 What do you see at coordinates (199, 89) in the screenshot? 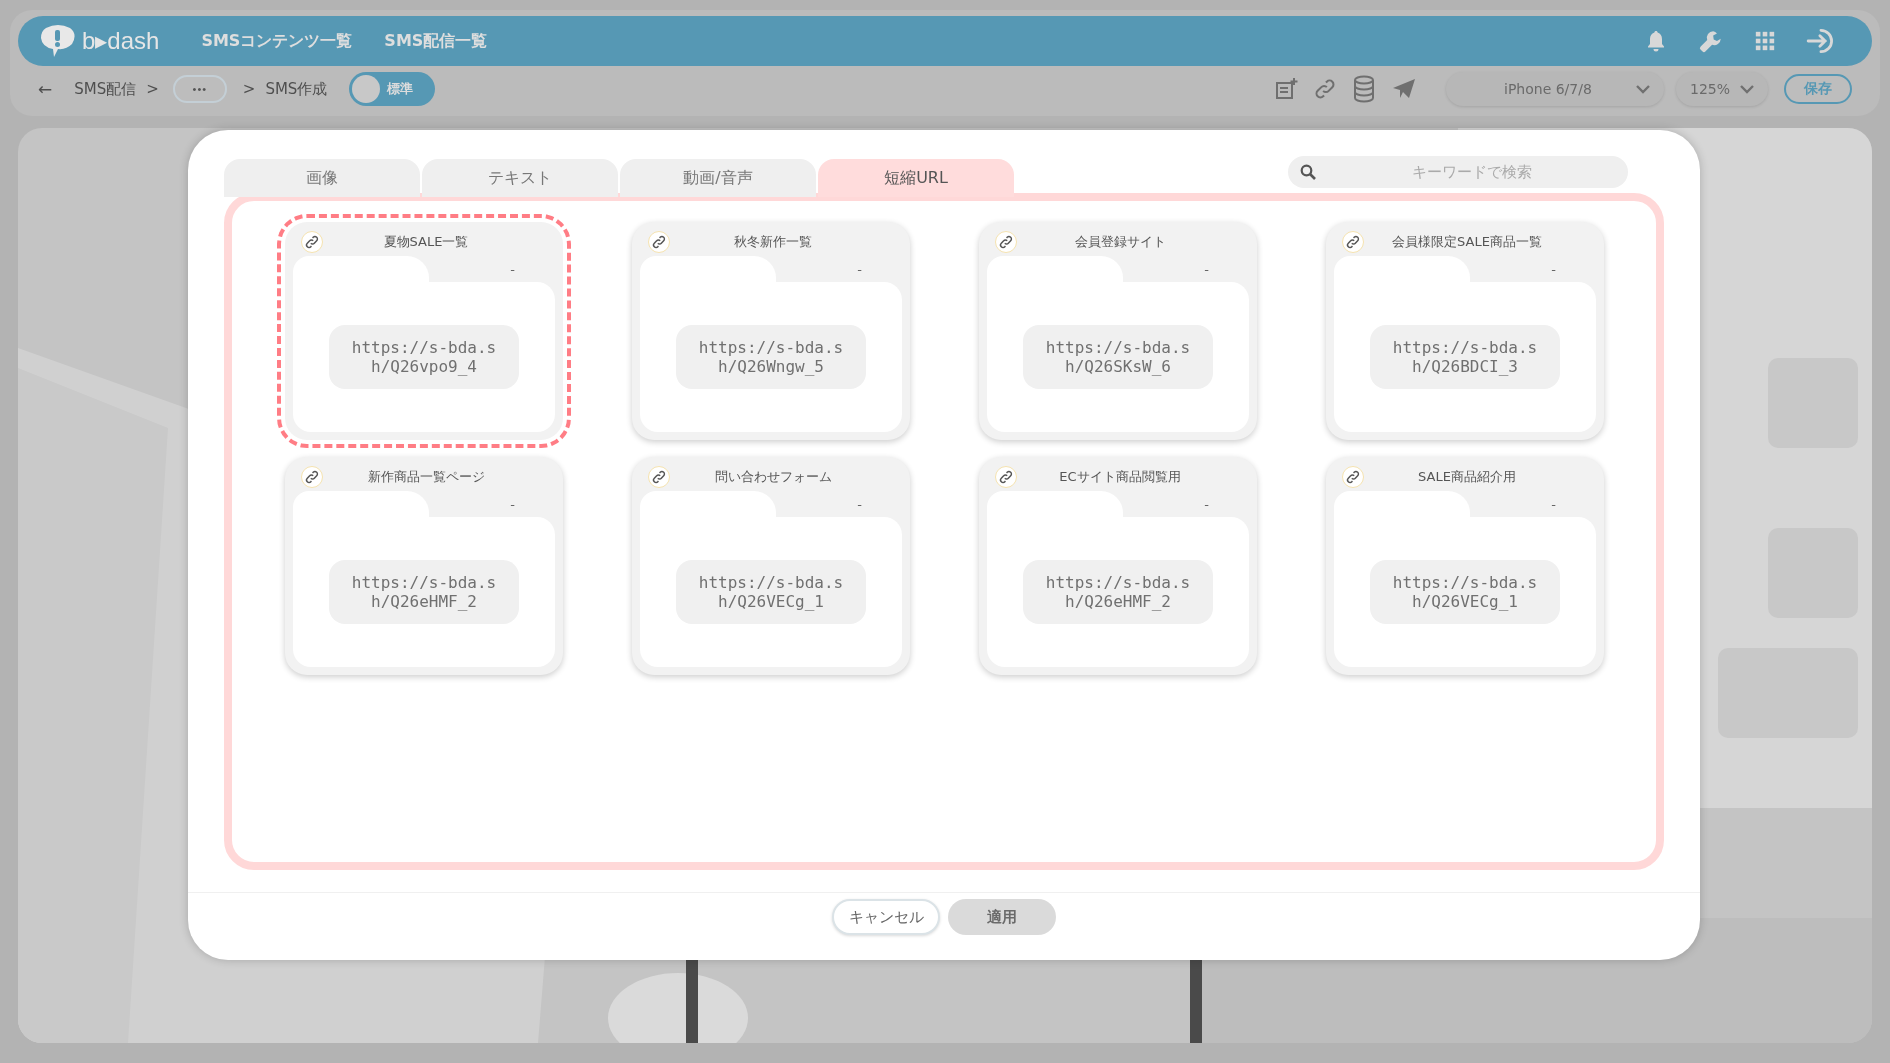
I see `more-button: •••` at bounding box center [199, 89].